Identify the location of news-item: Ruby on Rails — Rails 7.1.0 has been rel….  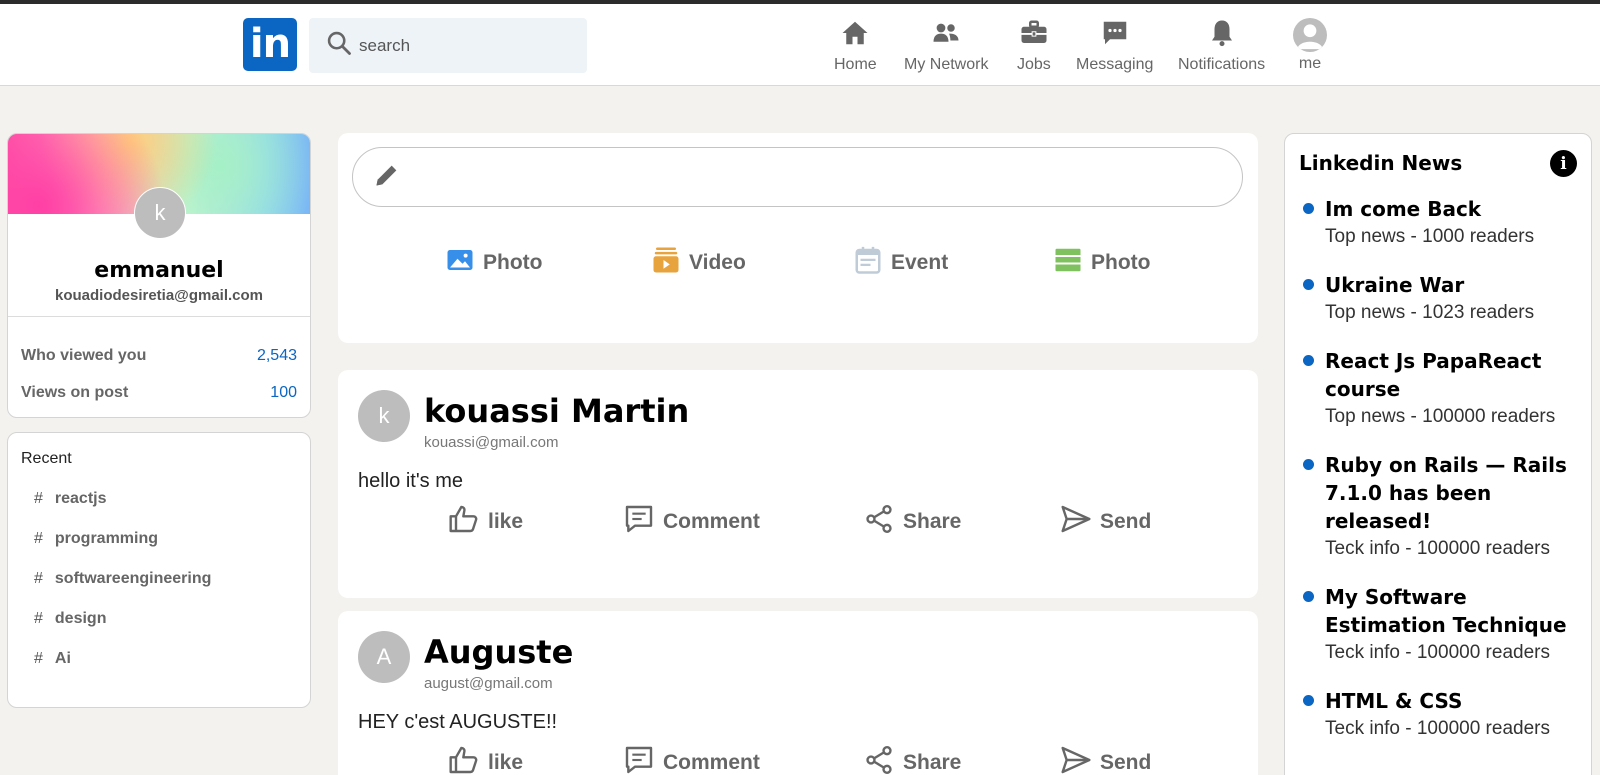
(1438, 507).